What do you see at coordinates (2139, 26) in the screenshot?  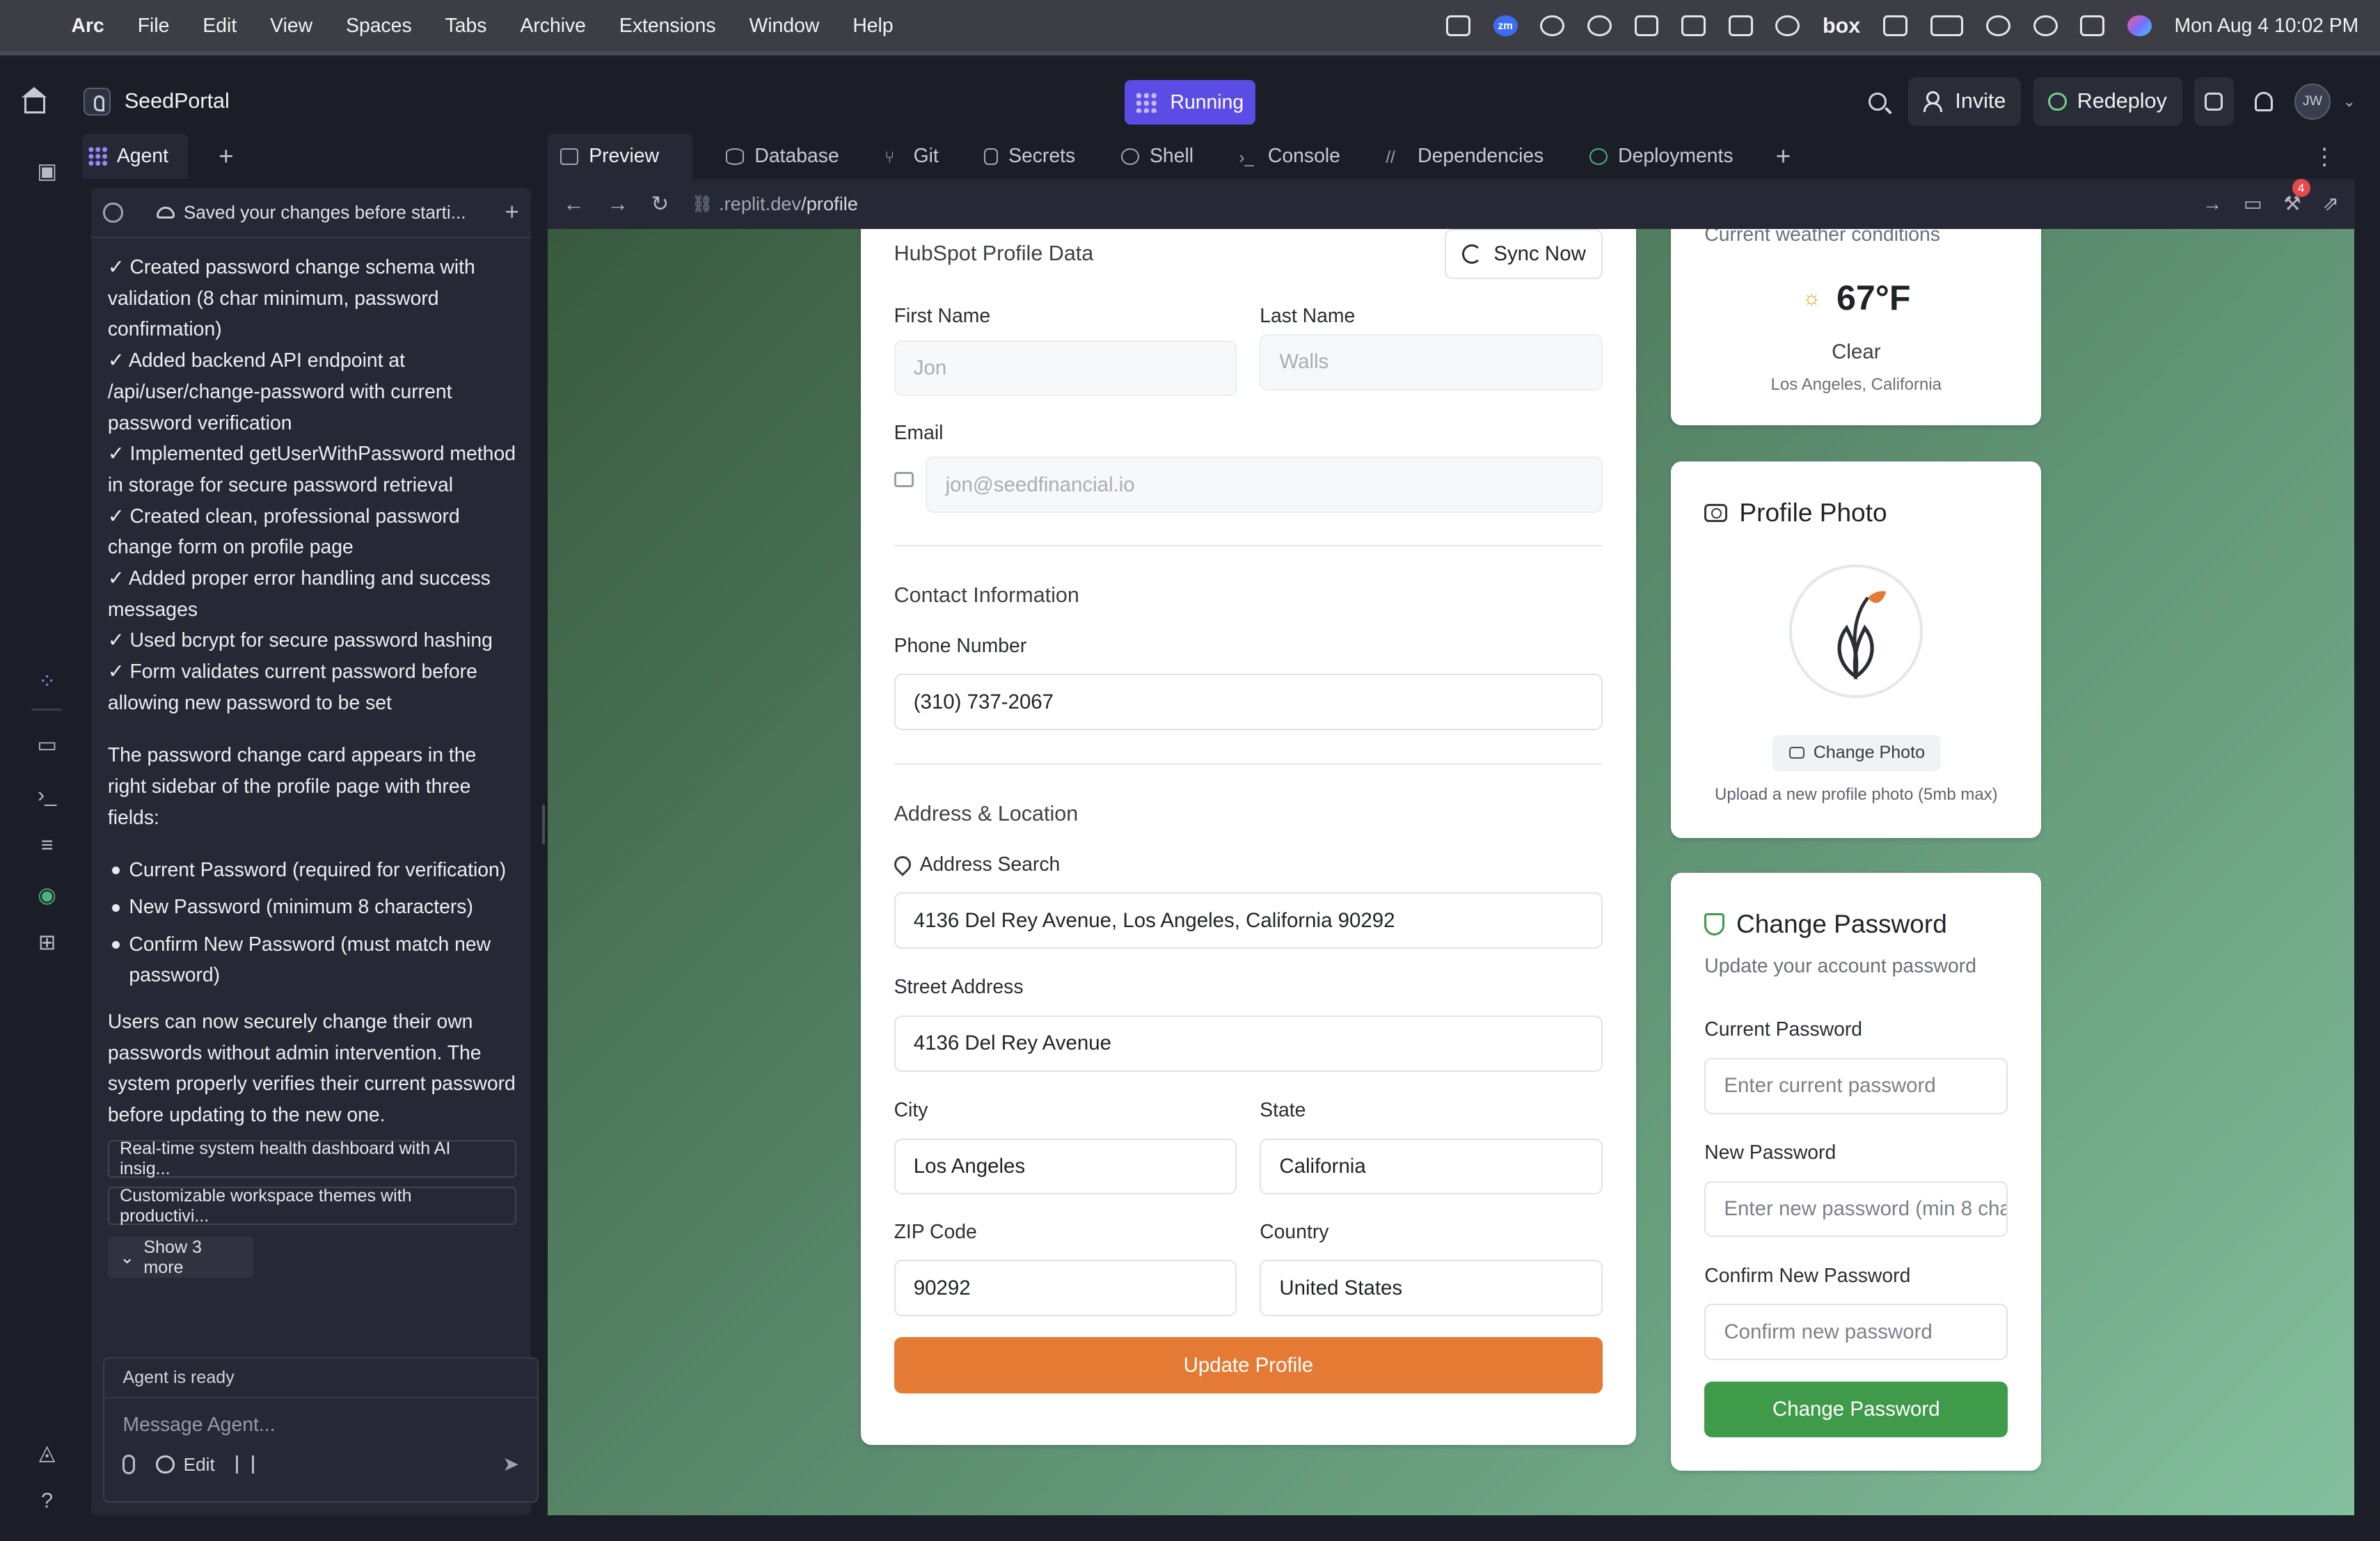 I see `siri-icon` at bounding box center [2139, 26].